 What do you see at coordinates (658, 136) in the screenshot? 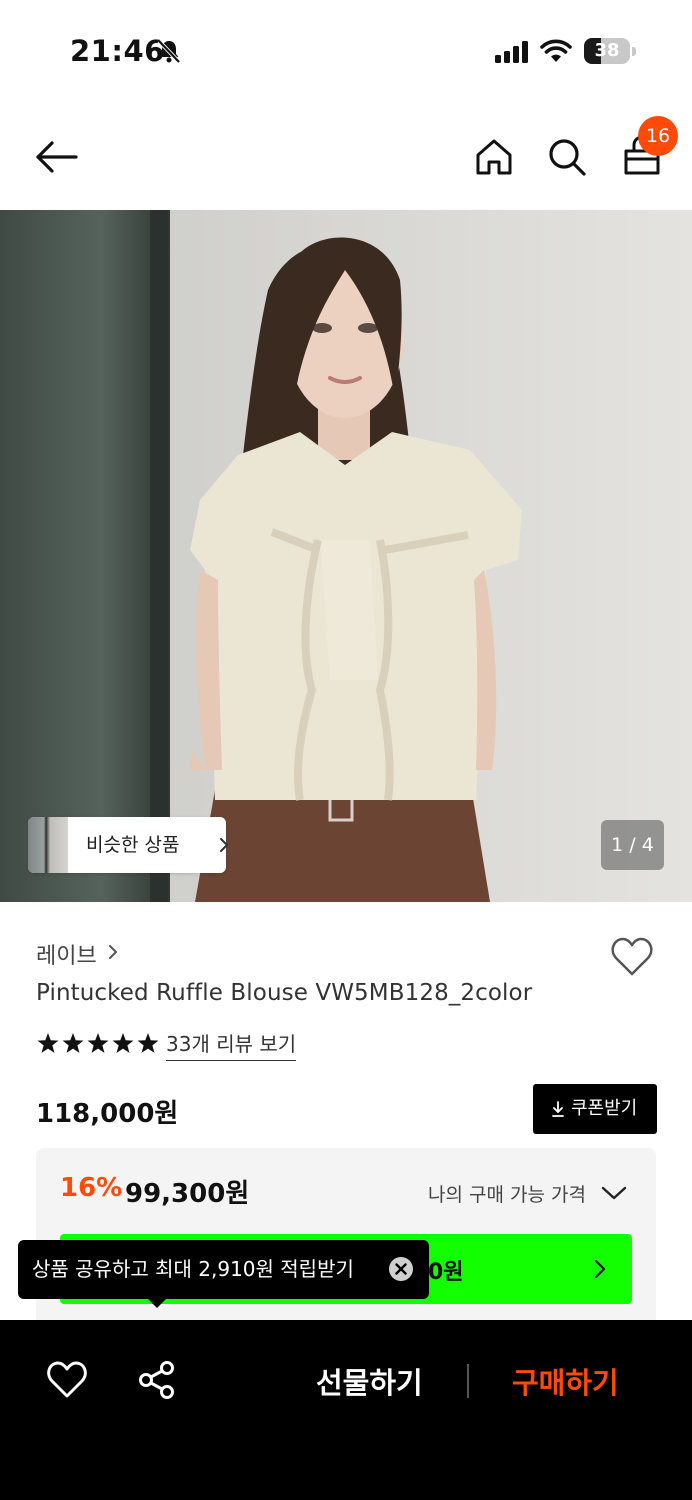
I see `cart-count-badge: 16` at bounding box center [658, 136].